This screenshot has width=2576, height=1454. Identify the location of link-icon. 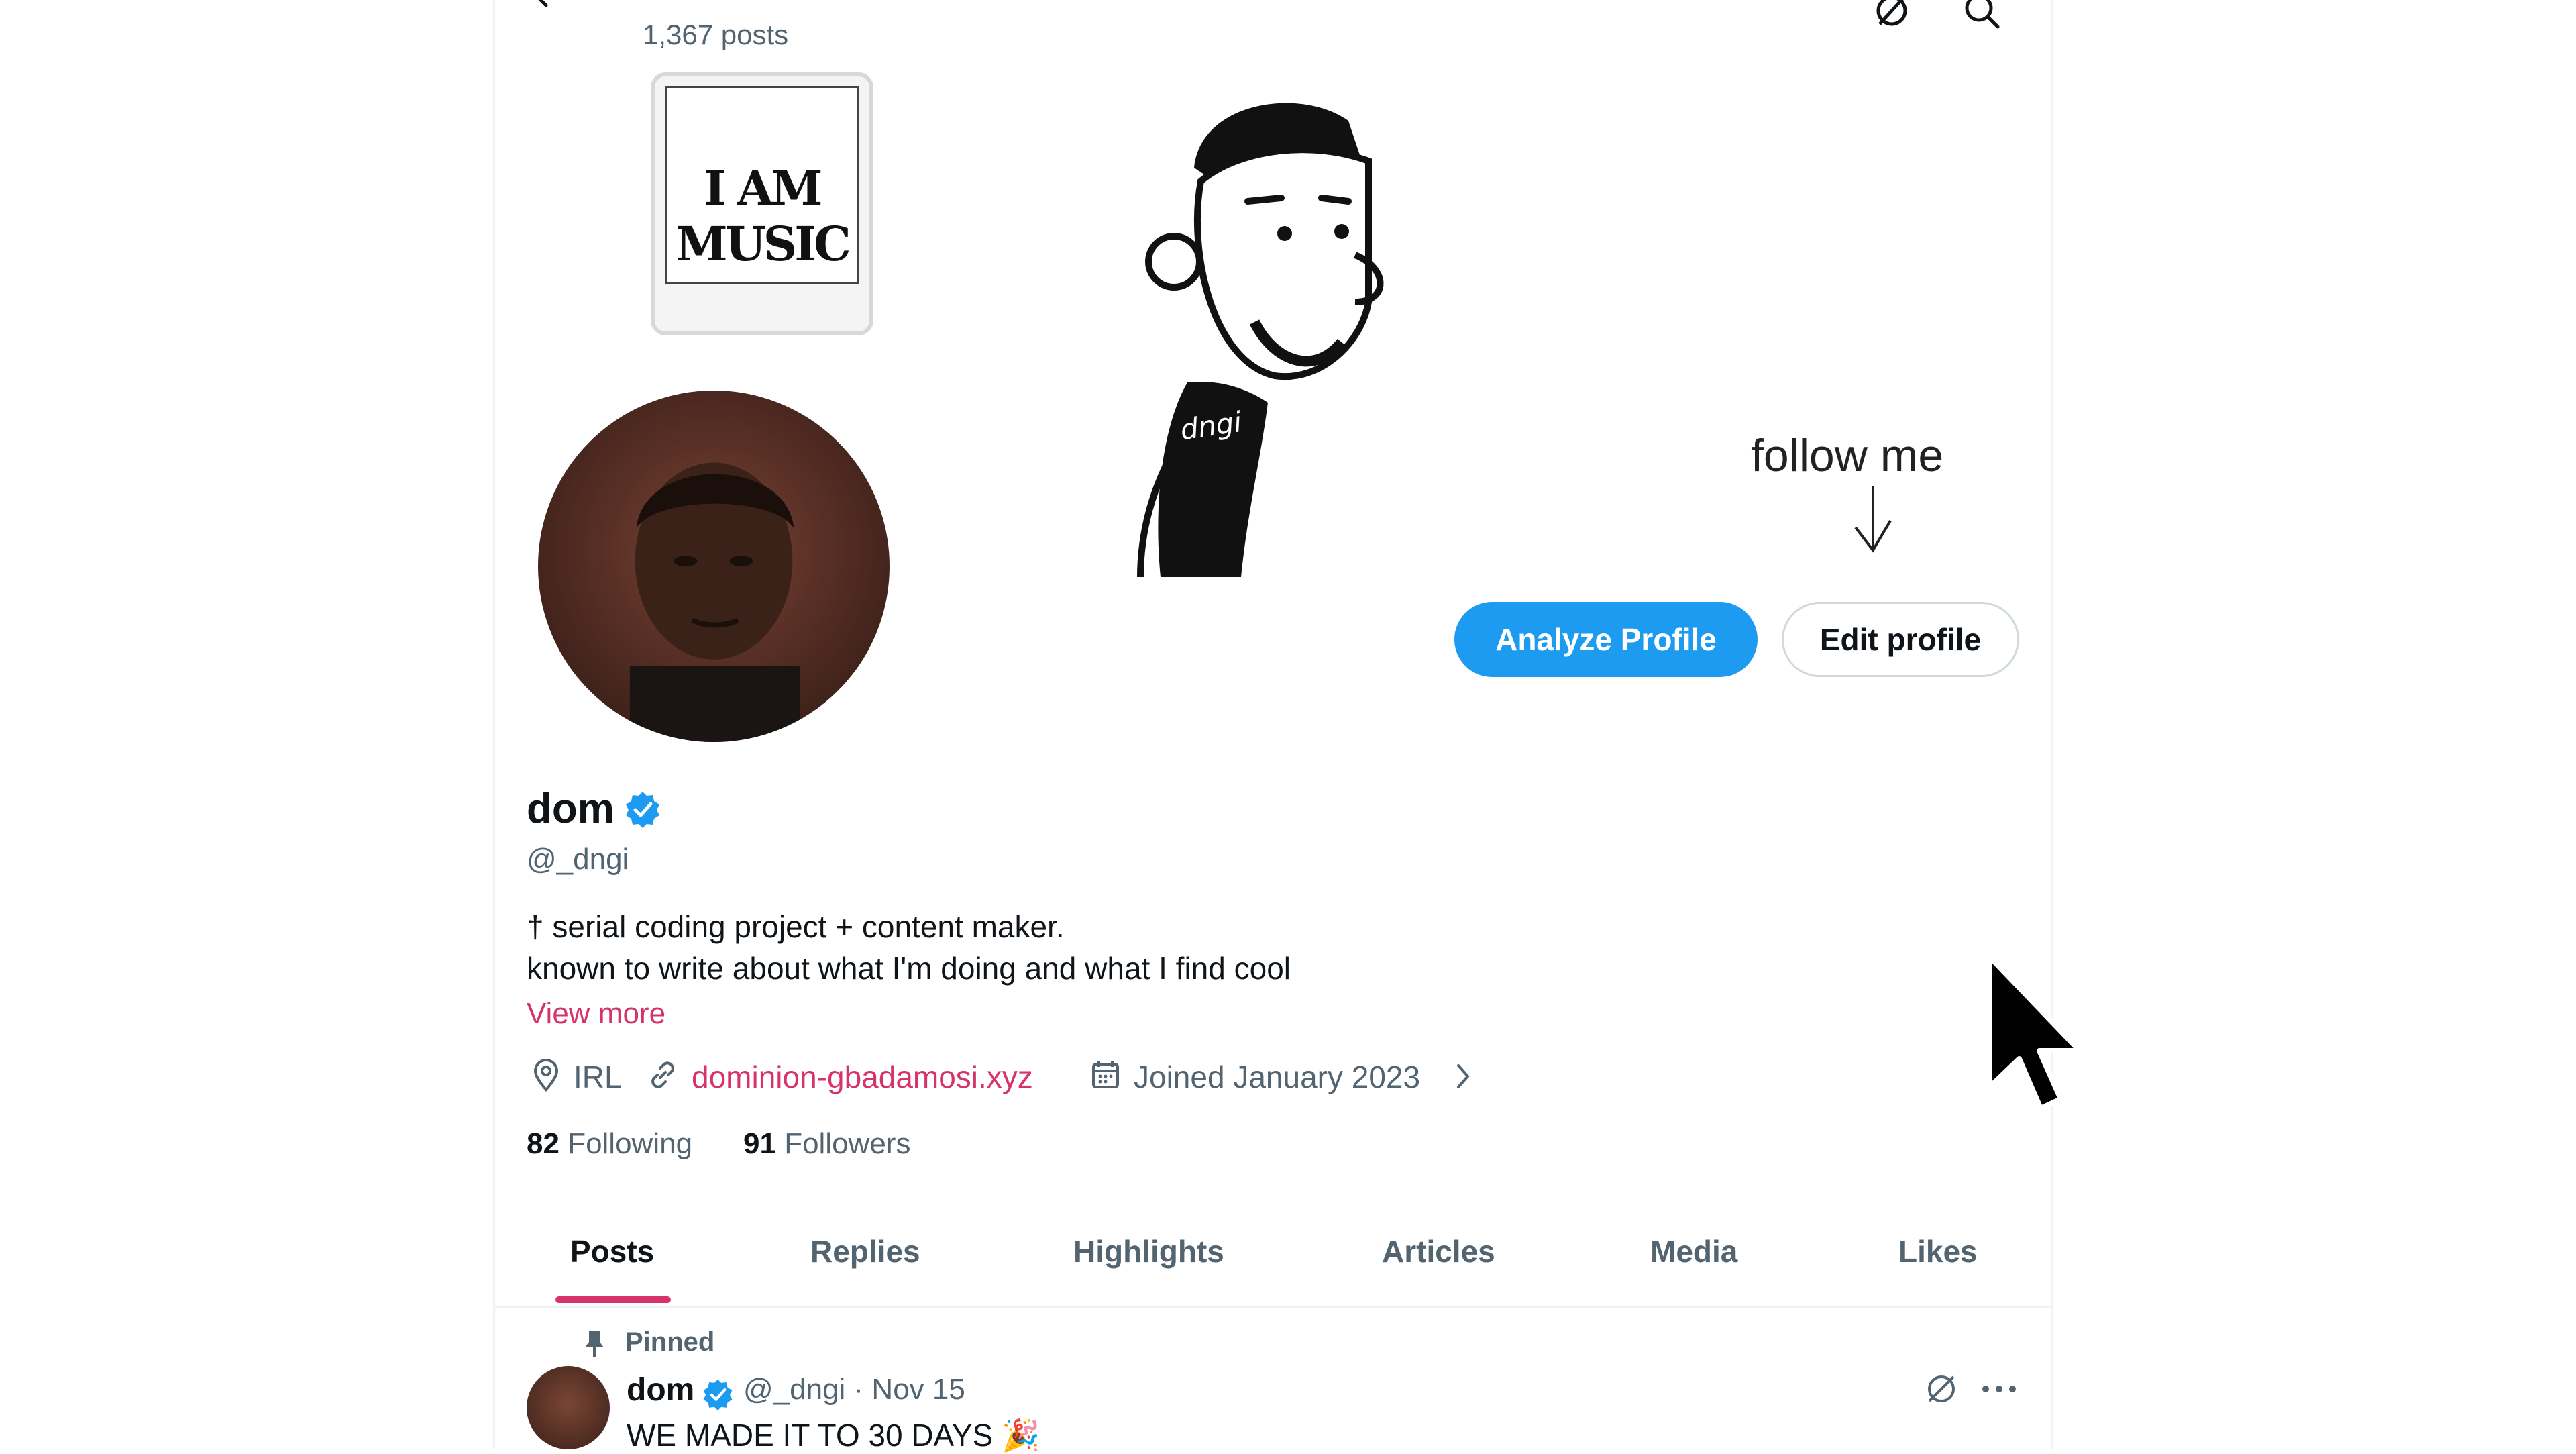
(662, 1074).